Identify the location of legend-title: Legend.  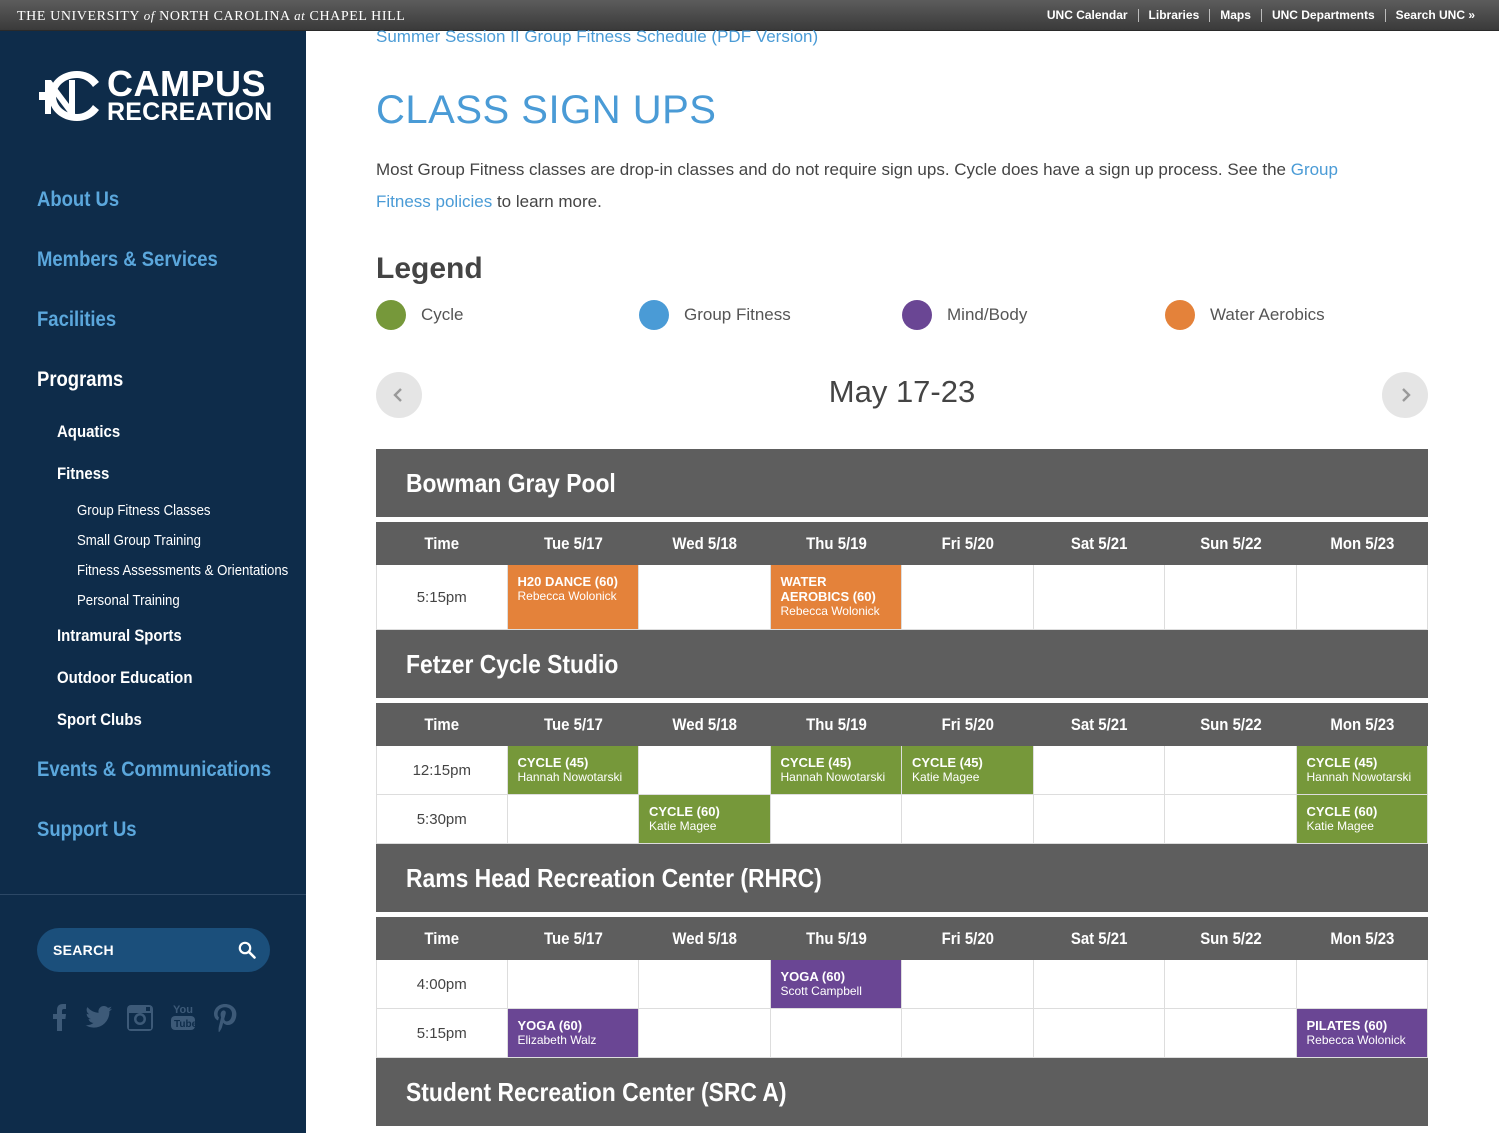
(429, 268).